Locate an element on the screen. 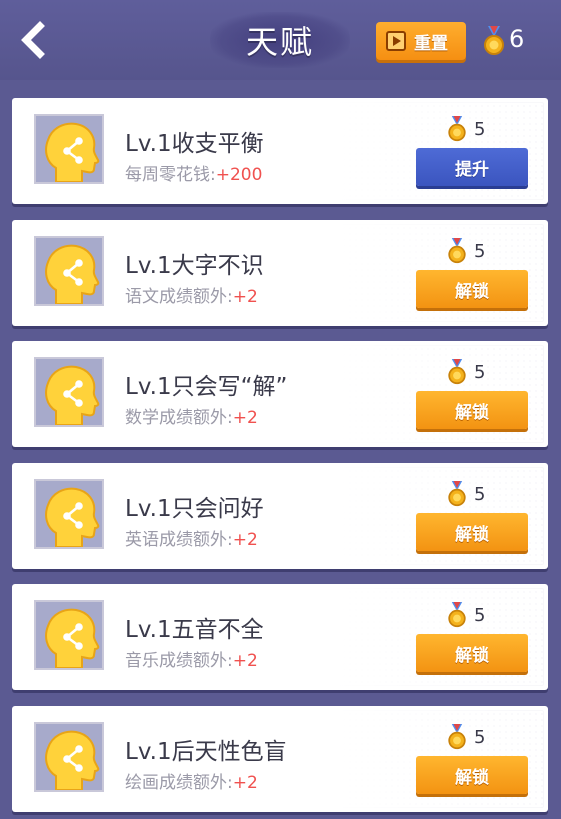 The height and width of the screenshot is (819, 561). talent-desc-label: 音乐成绩额外: is located at coordinates (179, 661).